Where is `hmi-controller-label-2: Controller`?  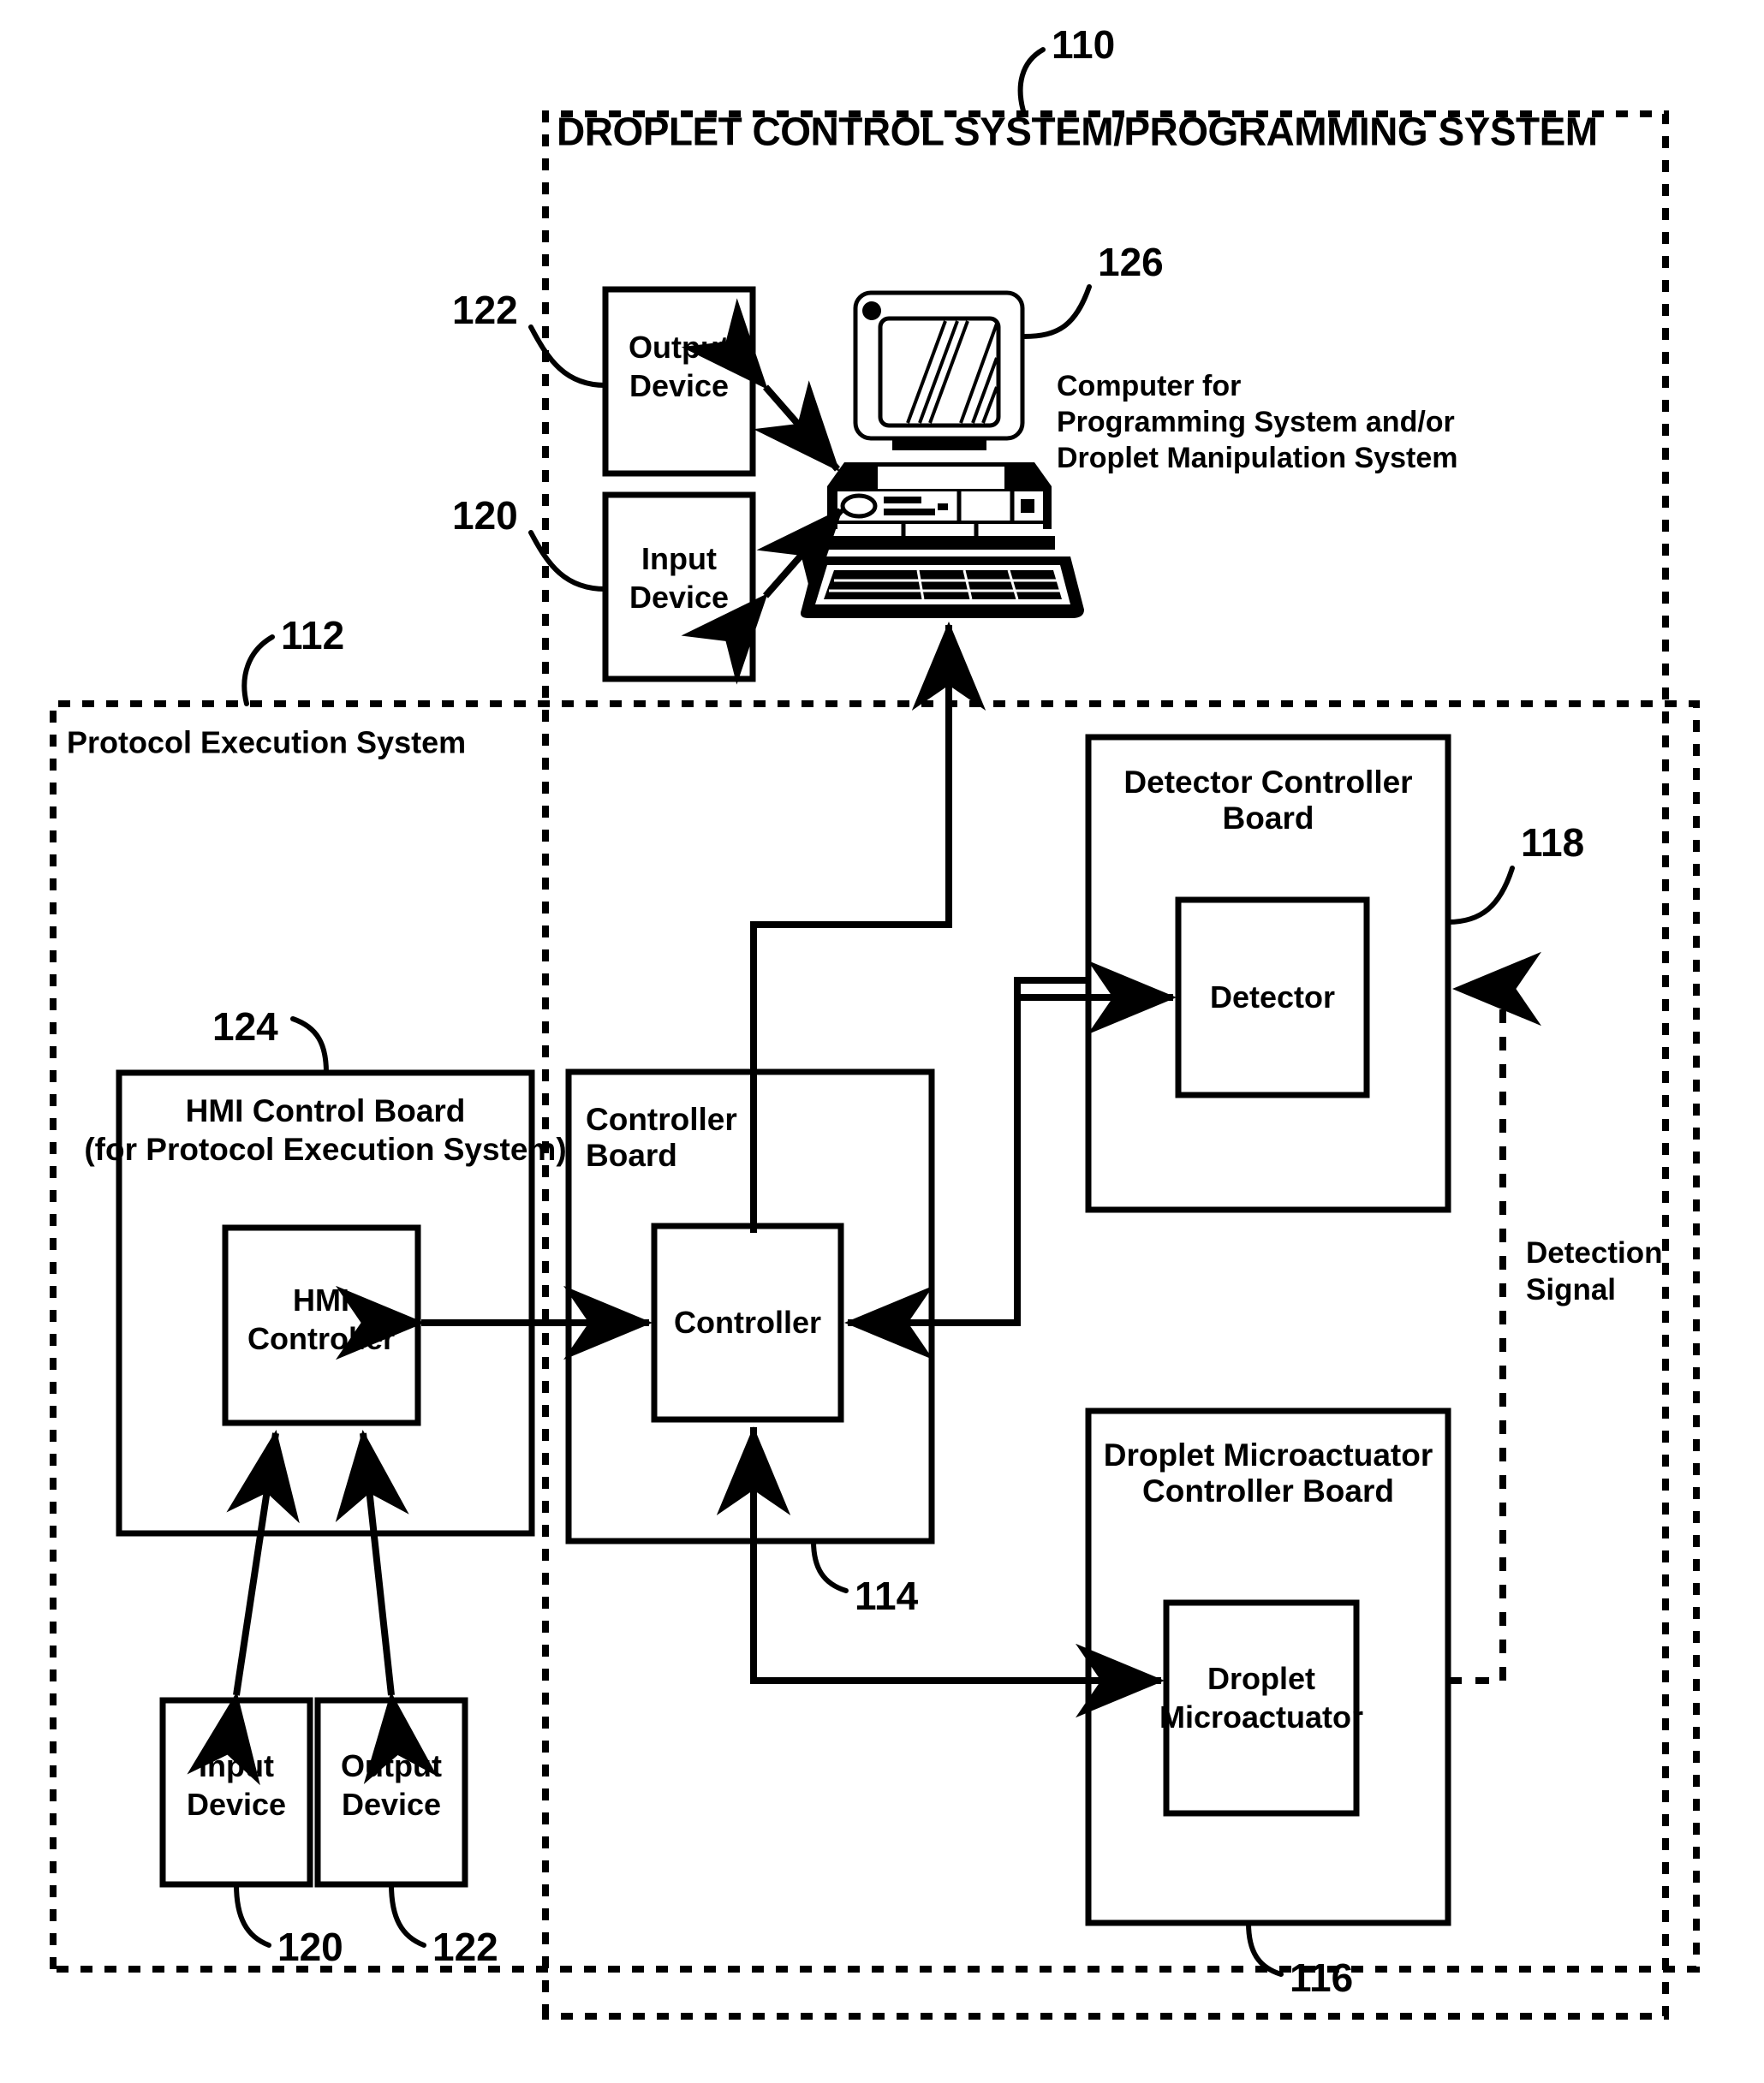
hmi-controller-label-2: Controller is located at coordinates (321, 1338).